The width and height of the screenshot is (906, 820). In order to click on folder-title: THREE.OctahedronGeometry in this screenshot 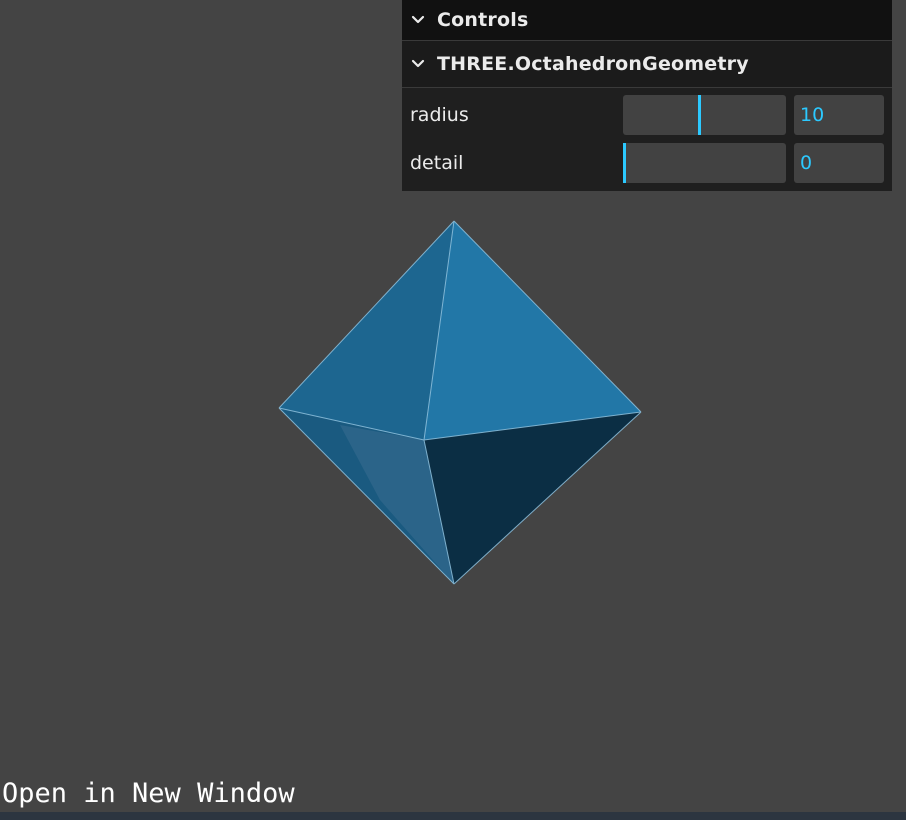, I will do `click(593, 64)`.